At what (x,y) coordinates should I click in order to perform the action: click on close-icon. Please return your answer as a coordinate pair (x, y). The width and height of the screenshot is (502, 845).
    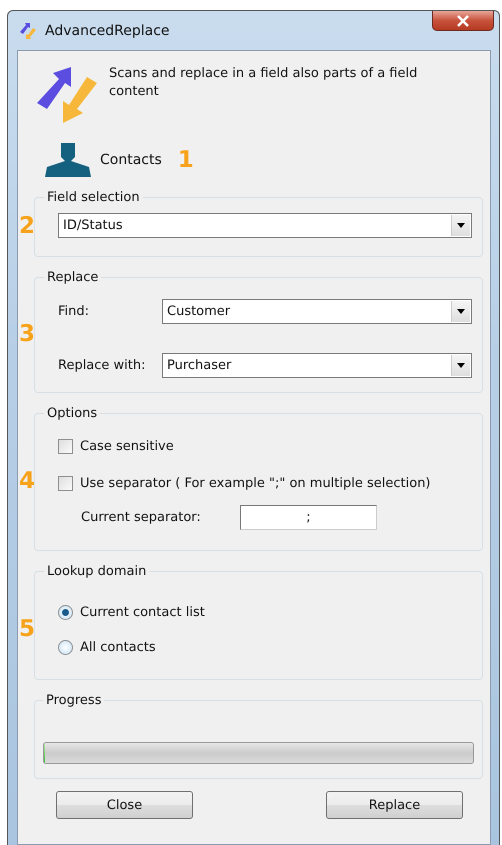
    Looking at the image, I should click on (463, 20).